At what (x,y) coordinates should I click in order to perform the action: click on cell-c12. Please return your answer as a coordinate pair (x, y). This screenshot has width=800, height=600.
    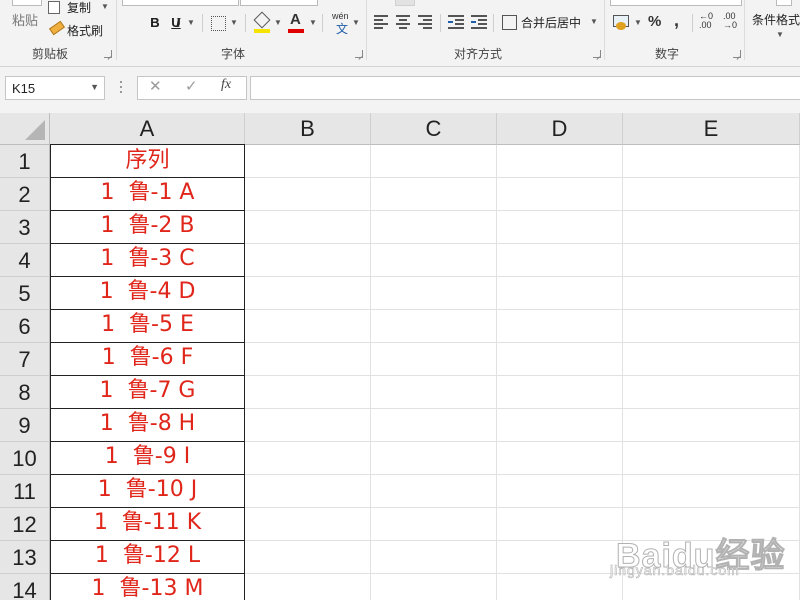
    Looking at the image, I should click on (434, 524).